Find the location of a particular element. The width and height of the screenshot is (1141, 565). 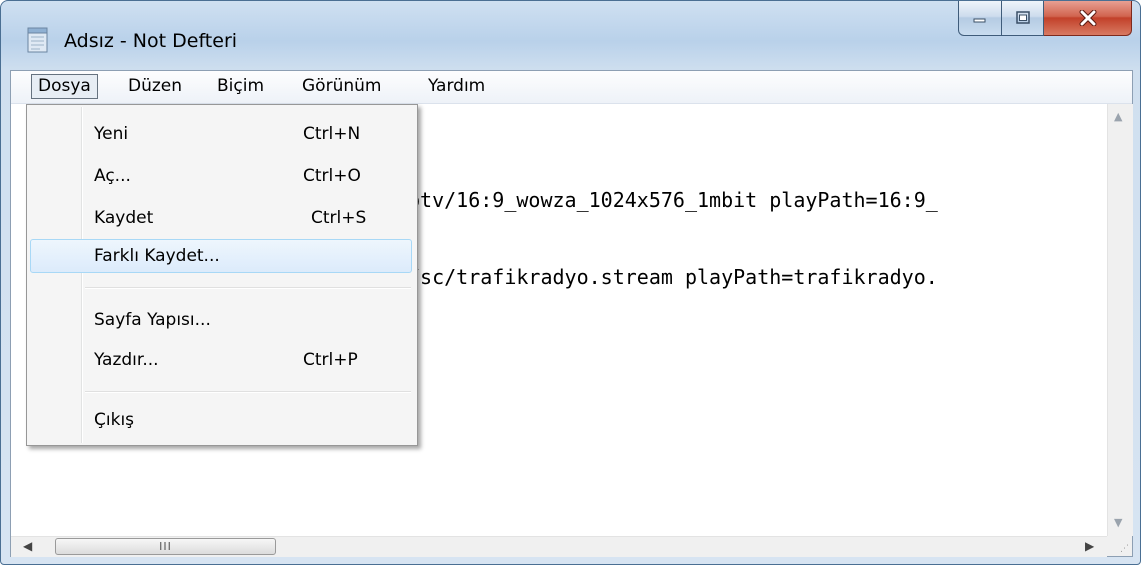

horizontal-scroll-thumb: III is located at coordinates (165, 546).